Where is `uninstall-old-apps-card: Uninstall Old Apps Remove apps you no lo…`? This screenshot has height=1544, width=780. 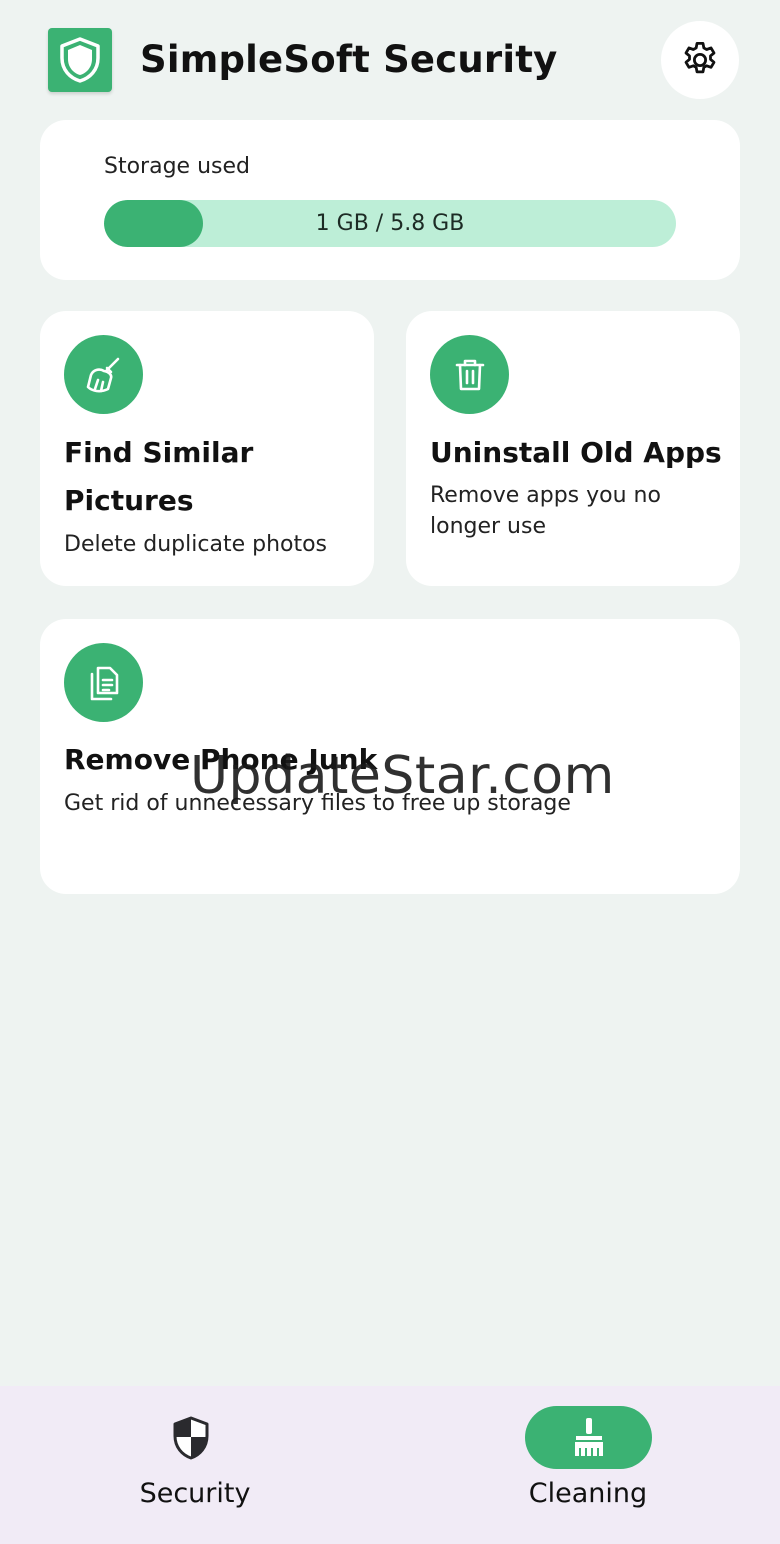 uninstall-old-apps-card: Uninstall Old Apps Remove apps you no lo… is located at coordinates (573, 448).